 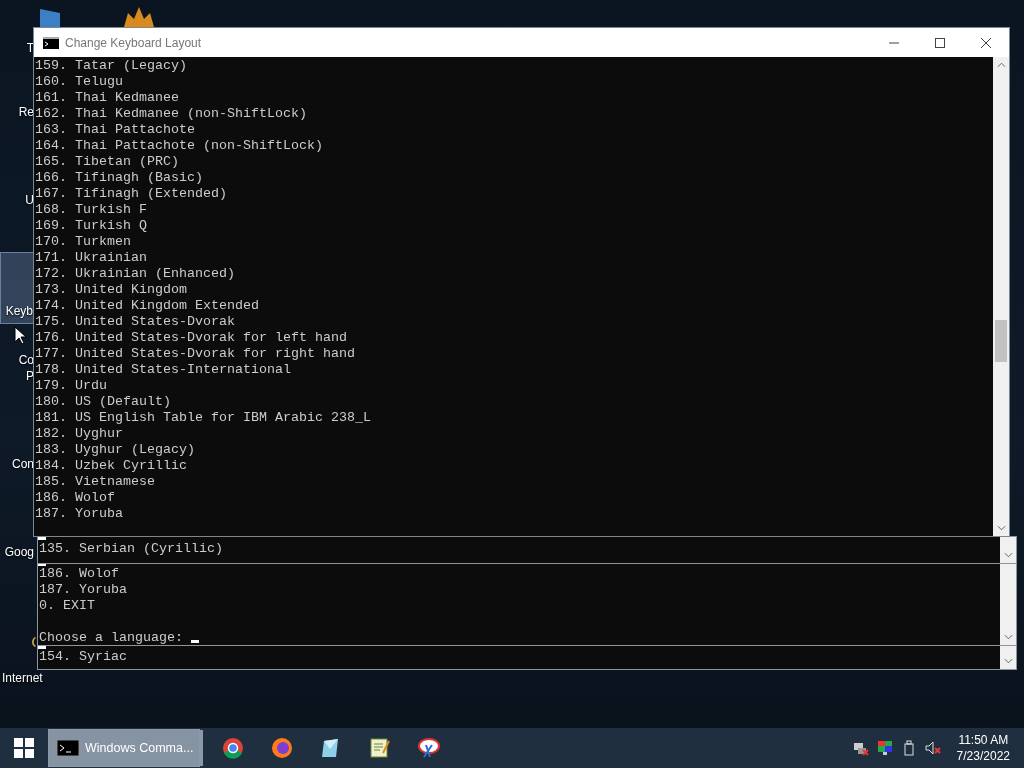 I want to click on mouse-pointer-icon, so click(x=20, y=335).